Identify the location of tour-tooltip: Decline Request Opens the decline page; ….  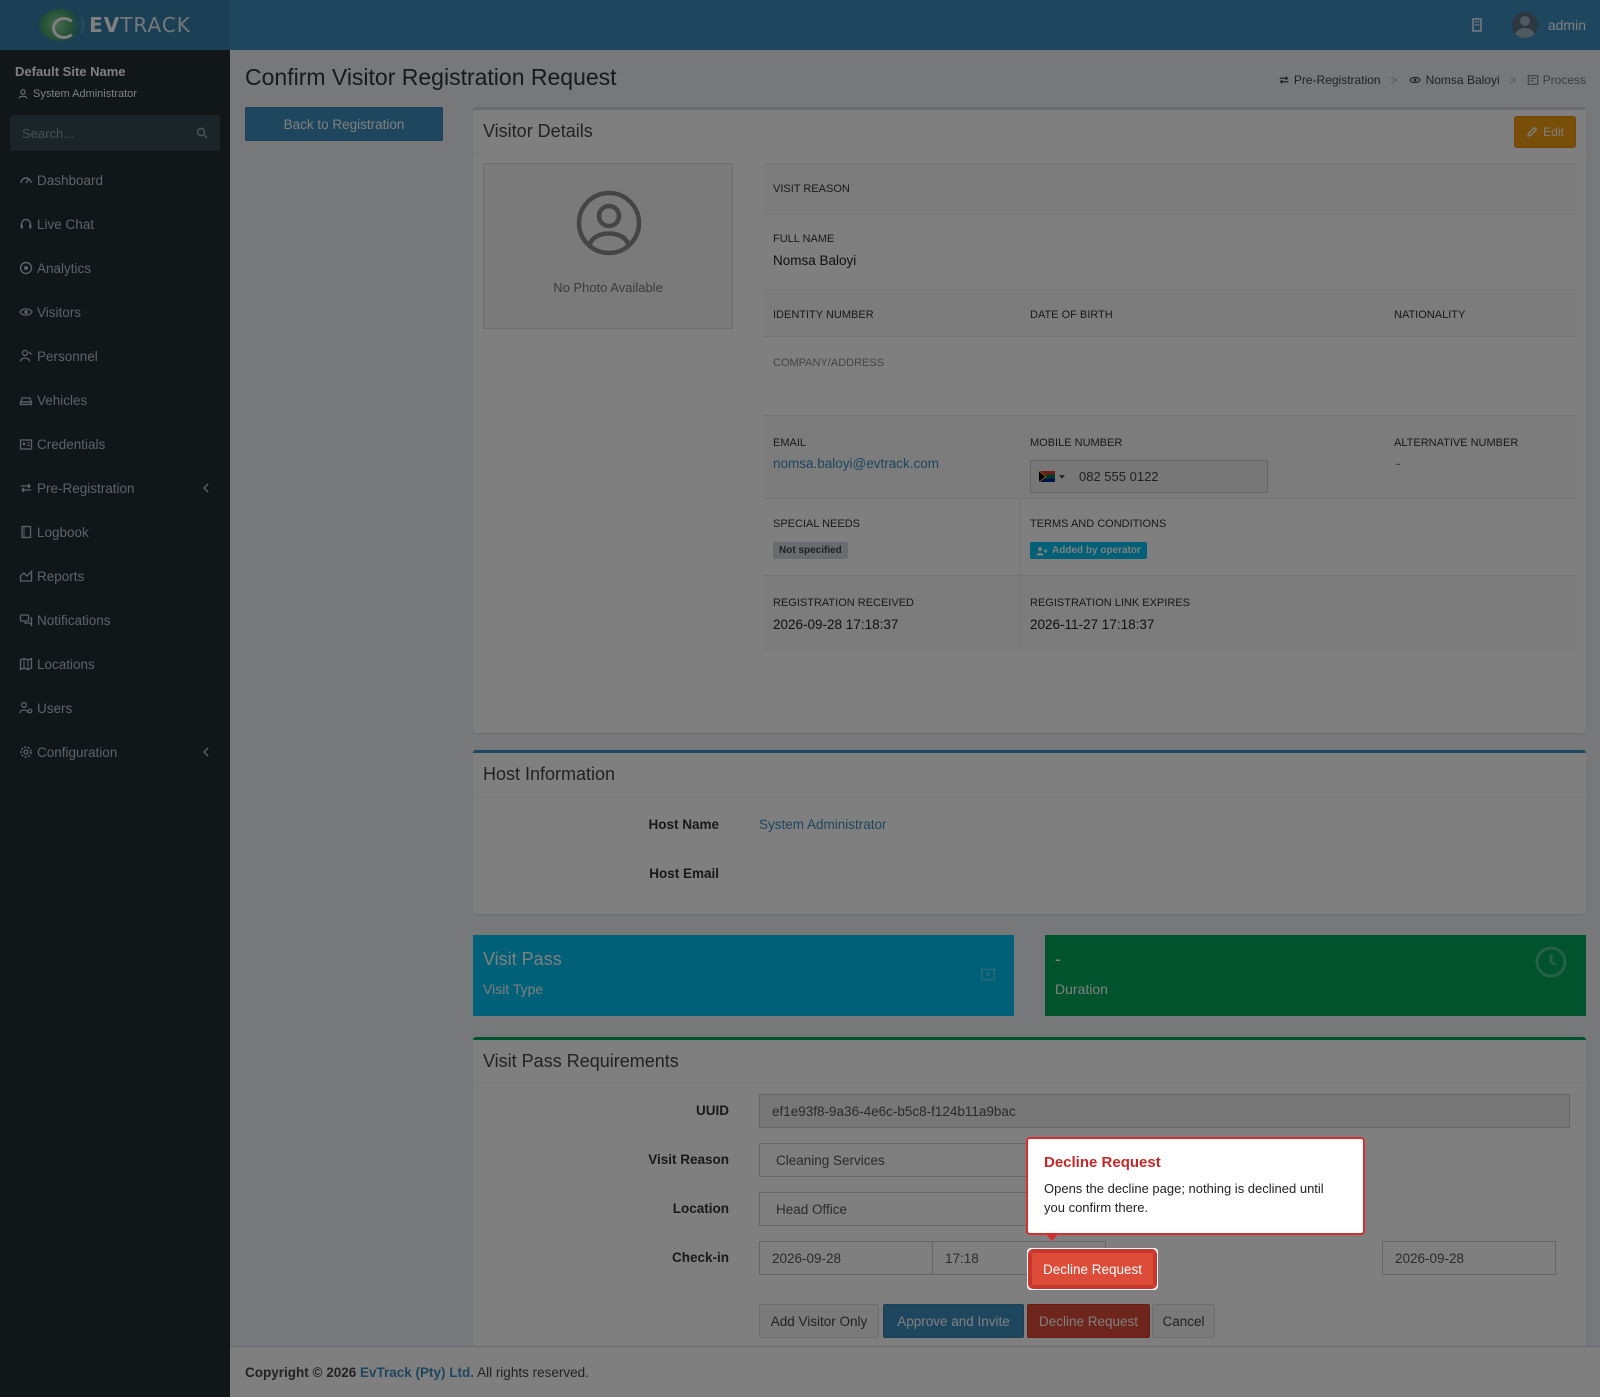
(1195, 1189).